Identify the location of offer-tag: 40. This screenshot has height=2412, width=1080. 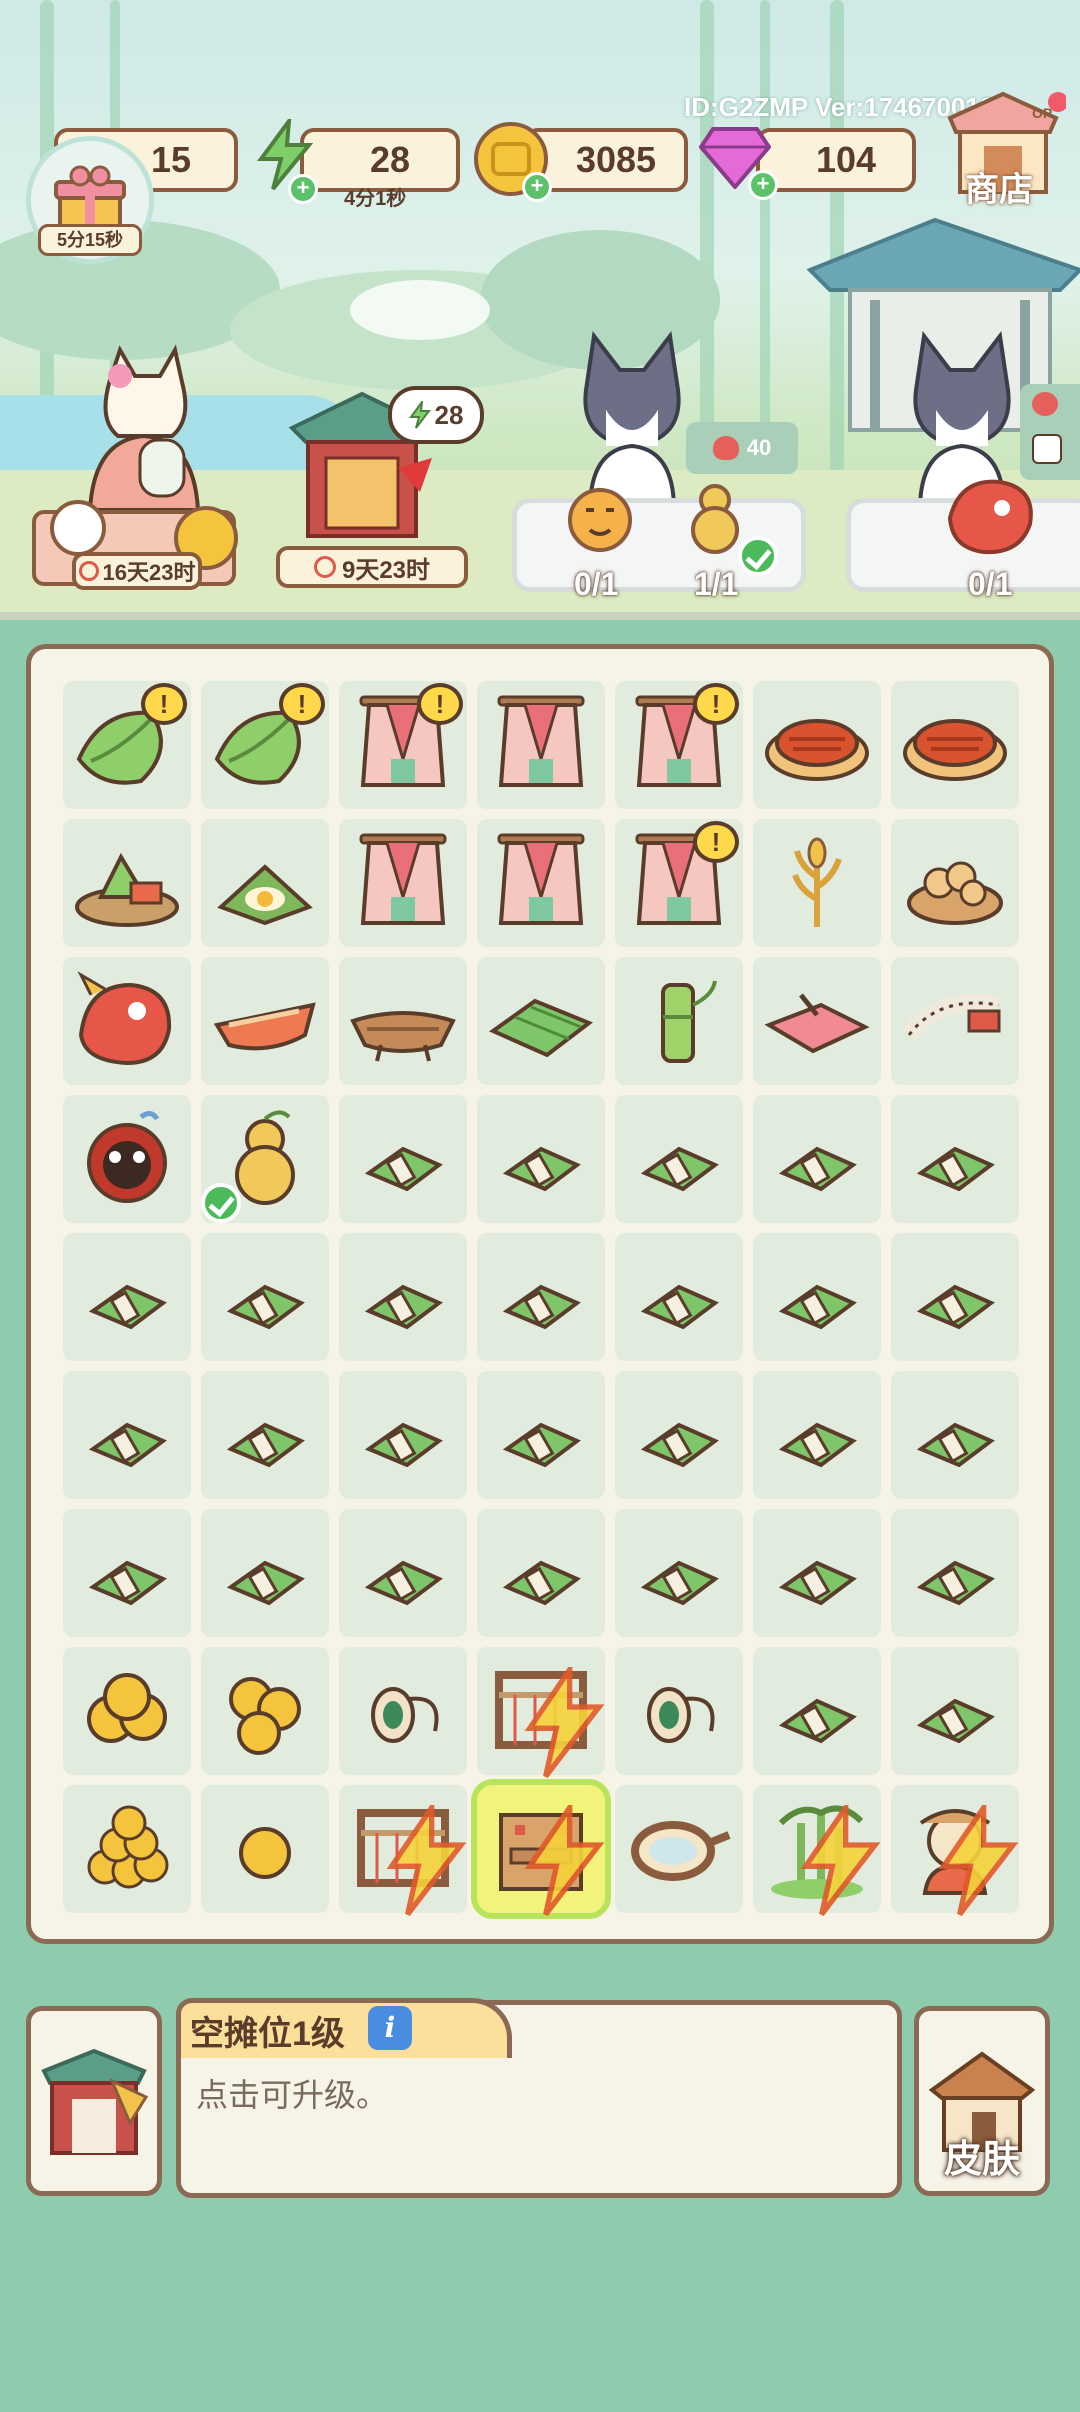
(742, 448).